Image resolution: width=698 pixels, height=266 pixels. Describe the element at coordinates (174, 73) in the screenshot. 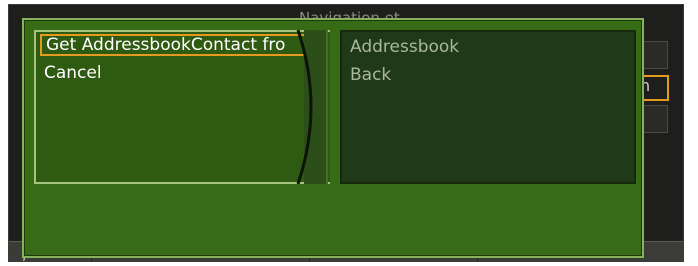

I see `menu-item-cancel: Cancel` at that location.